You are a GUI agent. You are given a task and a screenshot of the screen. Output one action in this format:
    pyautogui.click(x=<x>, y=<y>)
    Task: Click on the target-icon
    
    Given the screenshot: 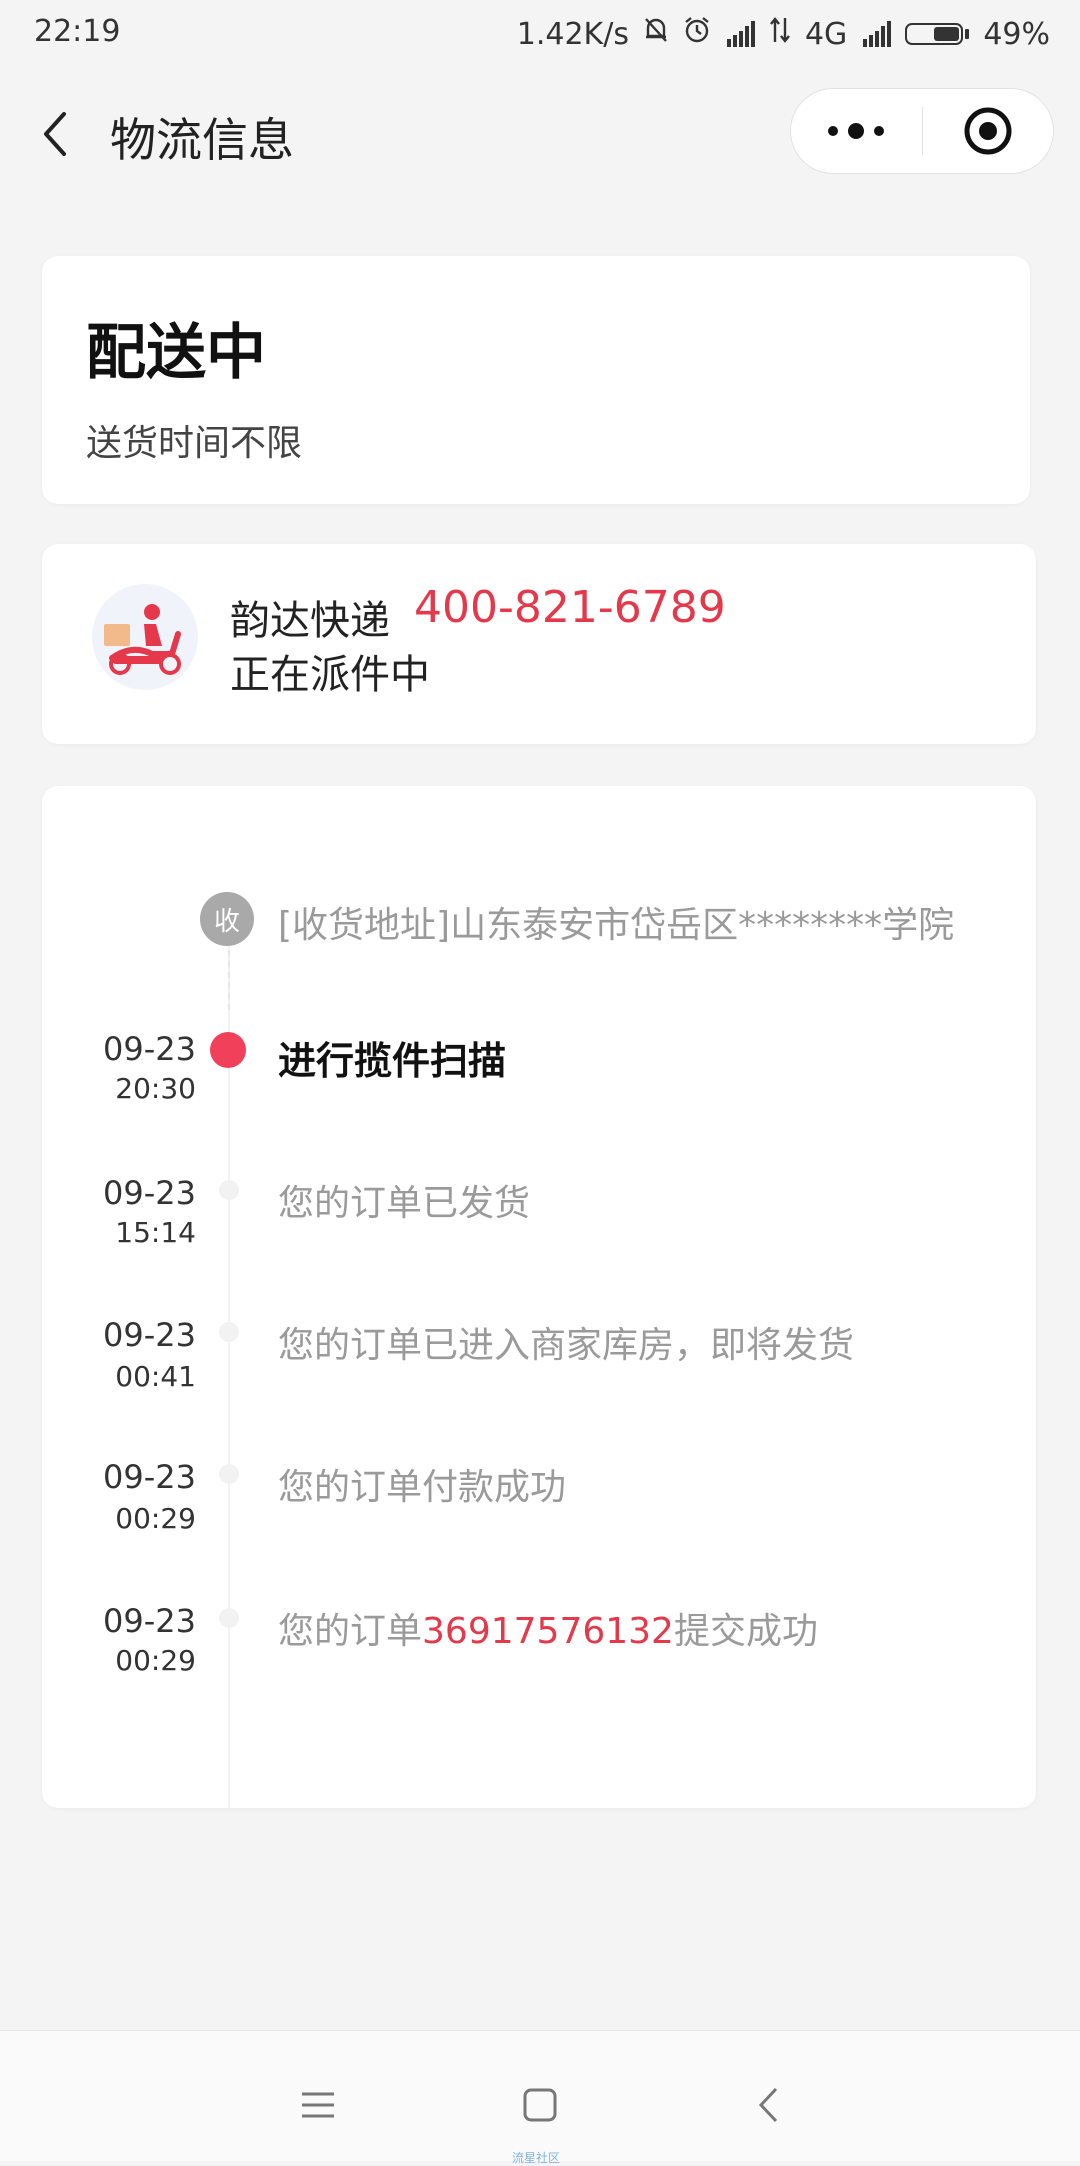 What is the action you would take?
    pyautogui.click(x=988, y=131)
    